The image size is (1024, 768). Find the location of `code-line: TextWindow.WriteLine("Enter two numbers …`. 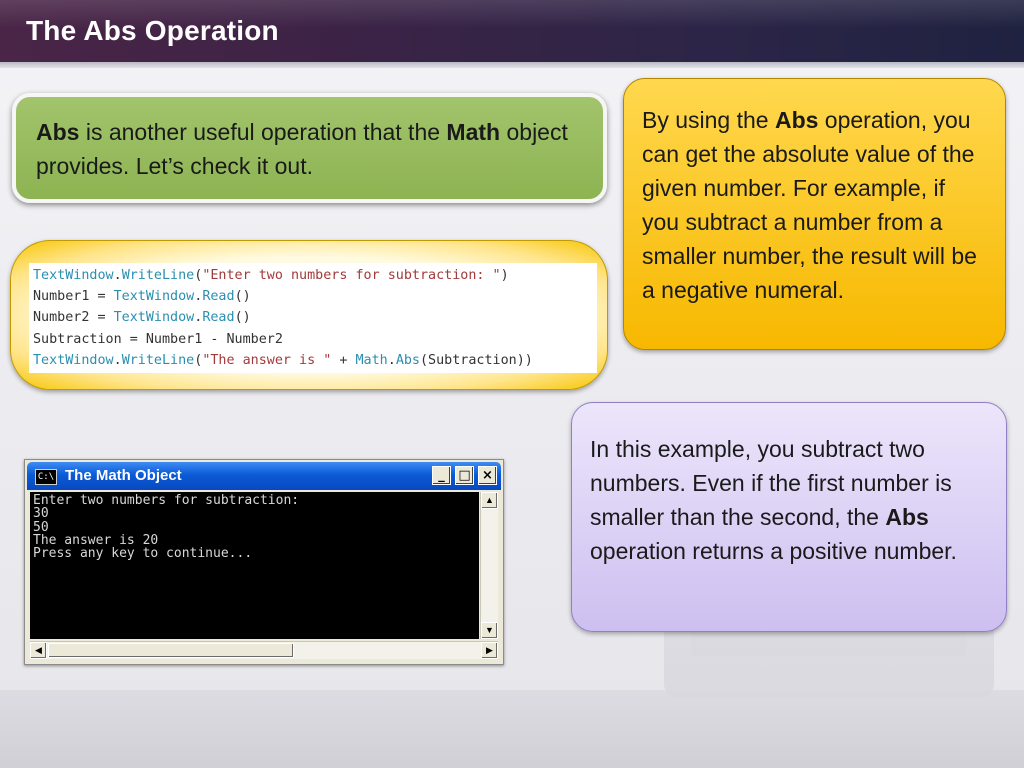

code-line: TextWindow.WriteLine("Enter two numbers … is located at coordinates (313, 275).